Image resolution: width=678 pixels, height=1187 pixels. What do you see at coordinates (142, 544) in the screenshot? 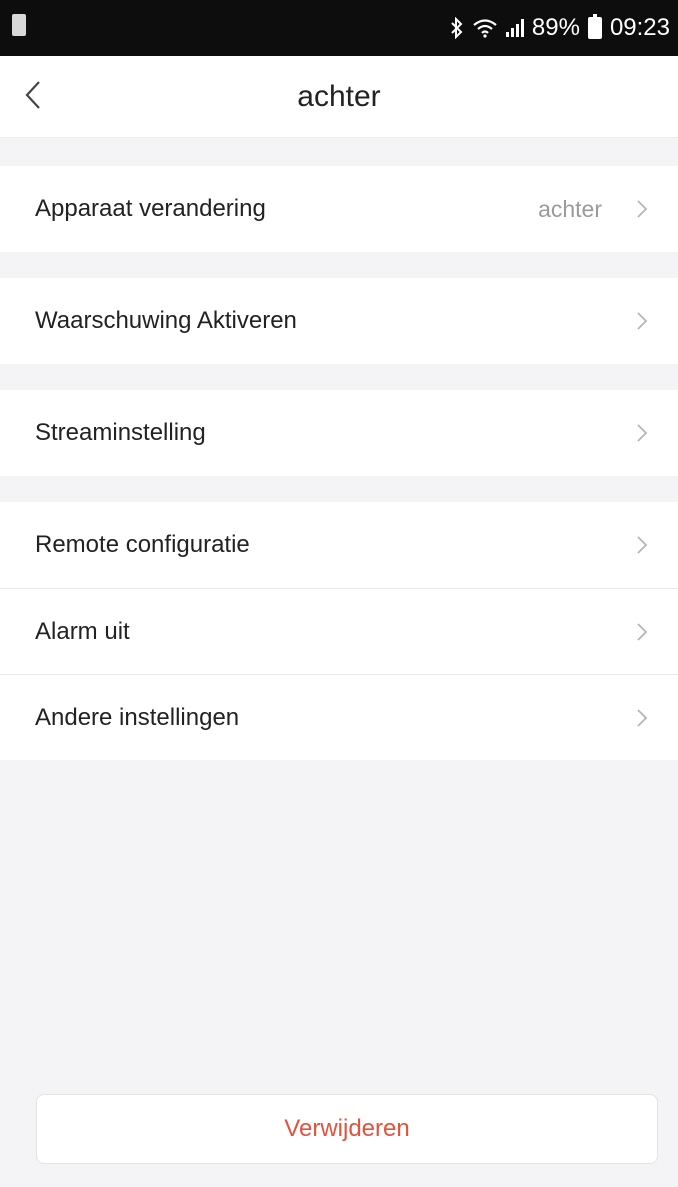
I see `remote-config-label: Remote configuratie` at bounding box center [142, 544].